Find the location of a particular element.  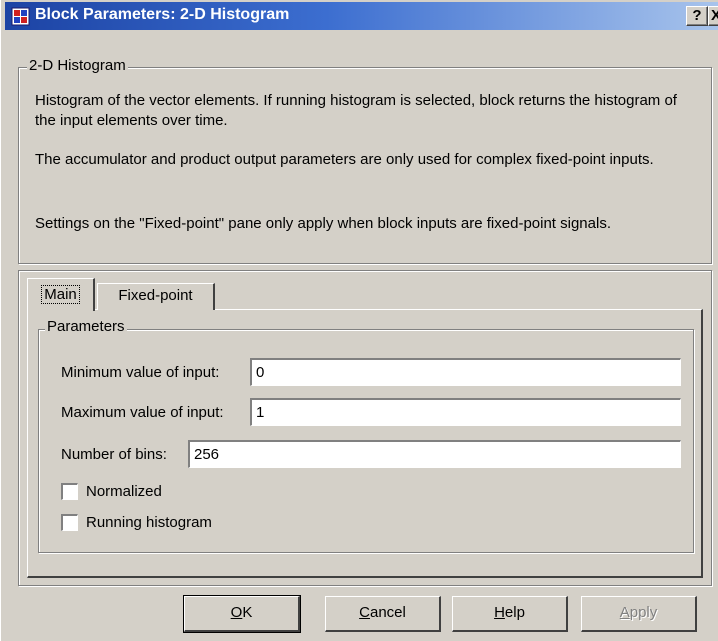

tab-fixed-point-label: Fixed-point is located at coordinates (155, 295).